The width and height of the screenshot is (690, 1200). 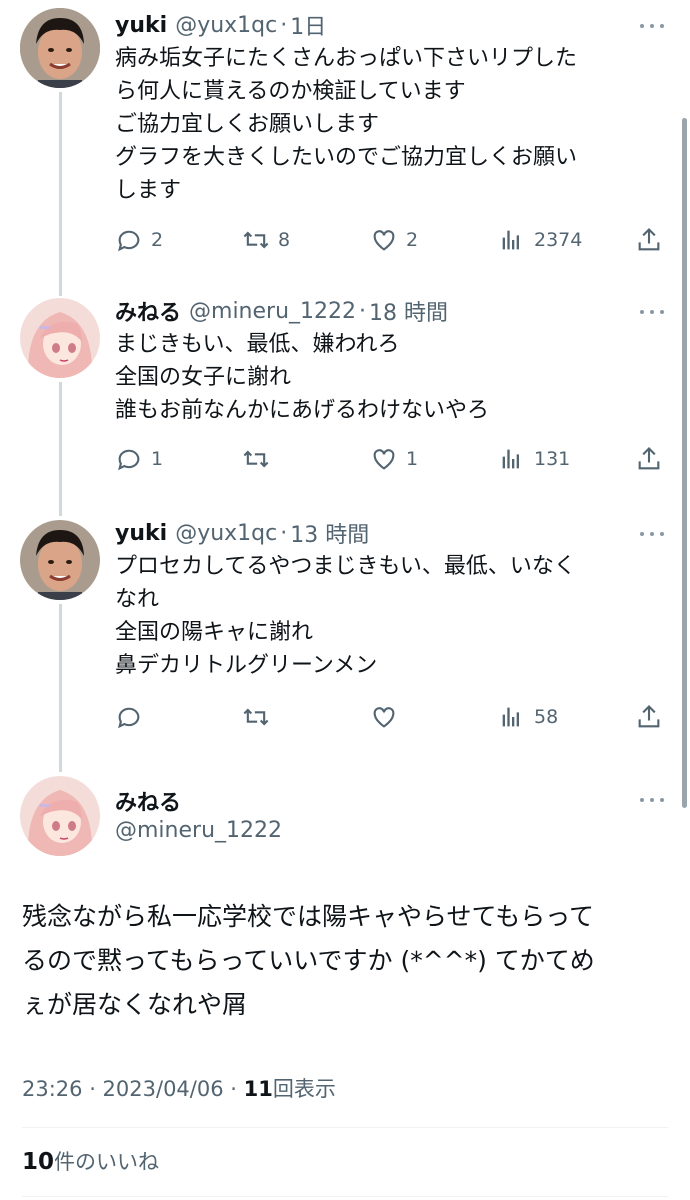 I want to click on views-count: 58, so click(x=546, y=717).